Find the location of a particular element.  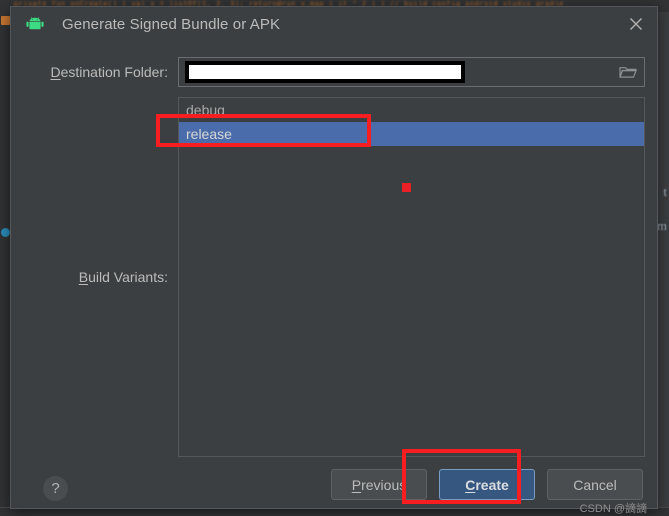

create-button-mnemonic: C is located at coordinates (470, 484).